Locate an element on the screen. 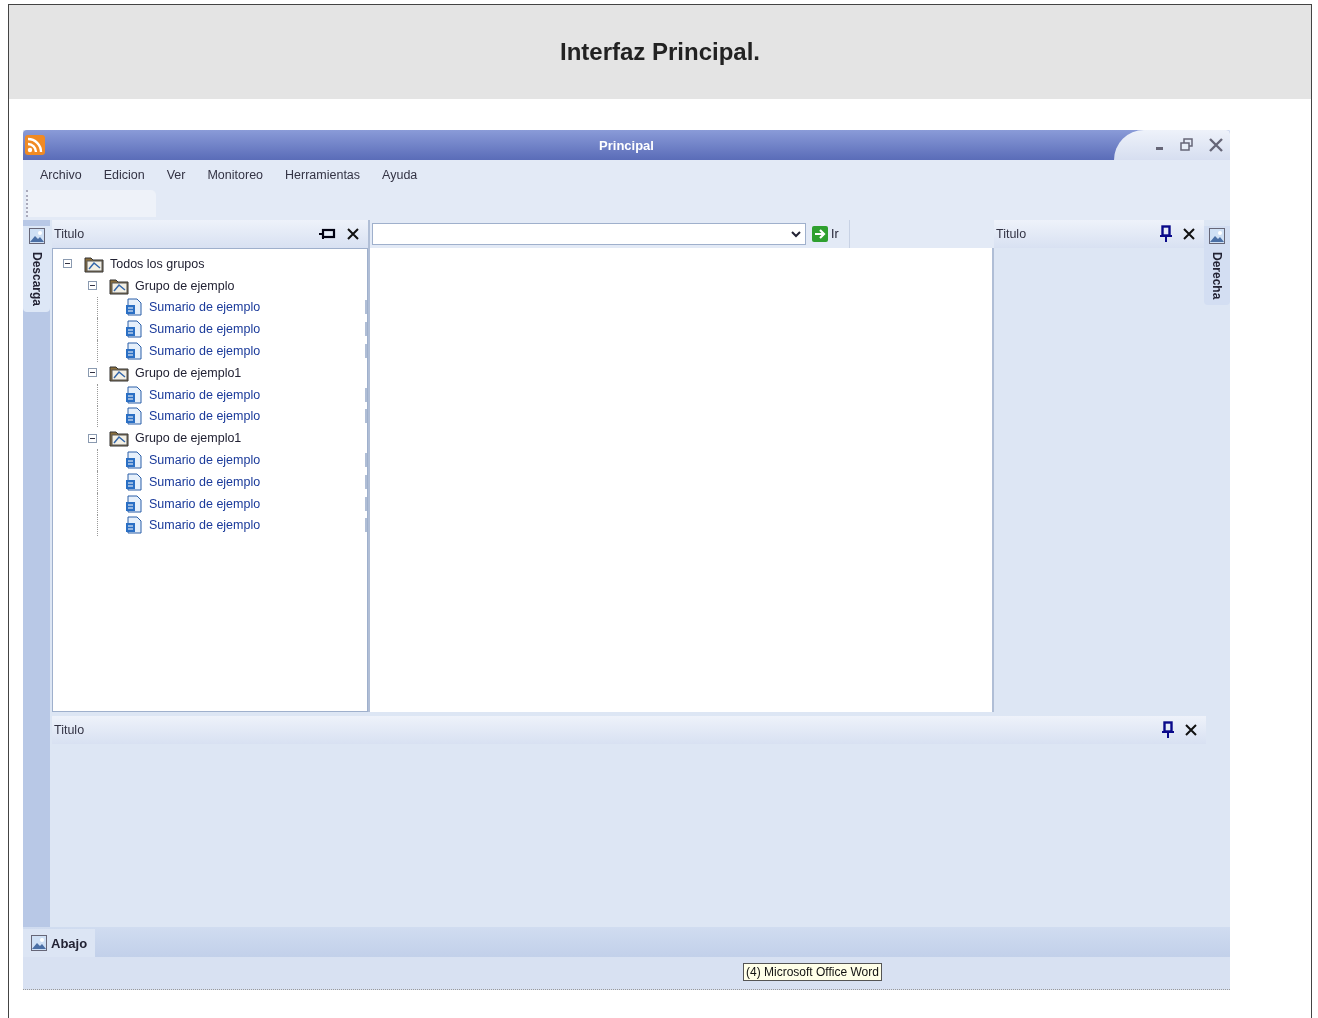 Image resolution: width=1318 pixels, height=1018 pixels. menu-item: Edicion is located at coordinates (124, 175).